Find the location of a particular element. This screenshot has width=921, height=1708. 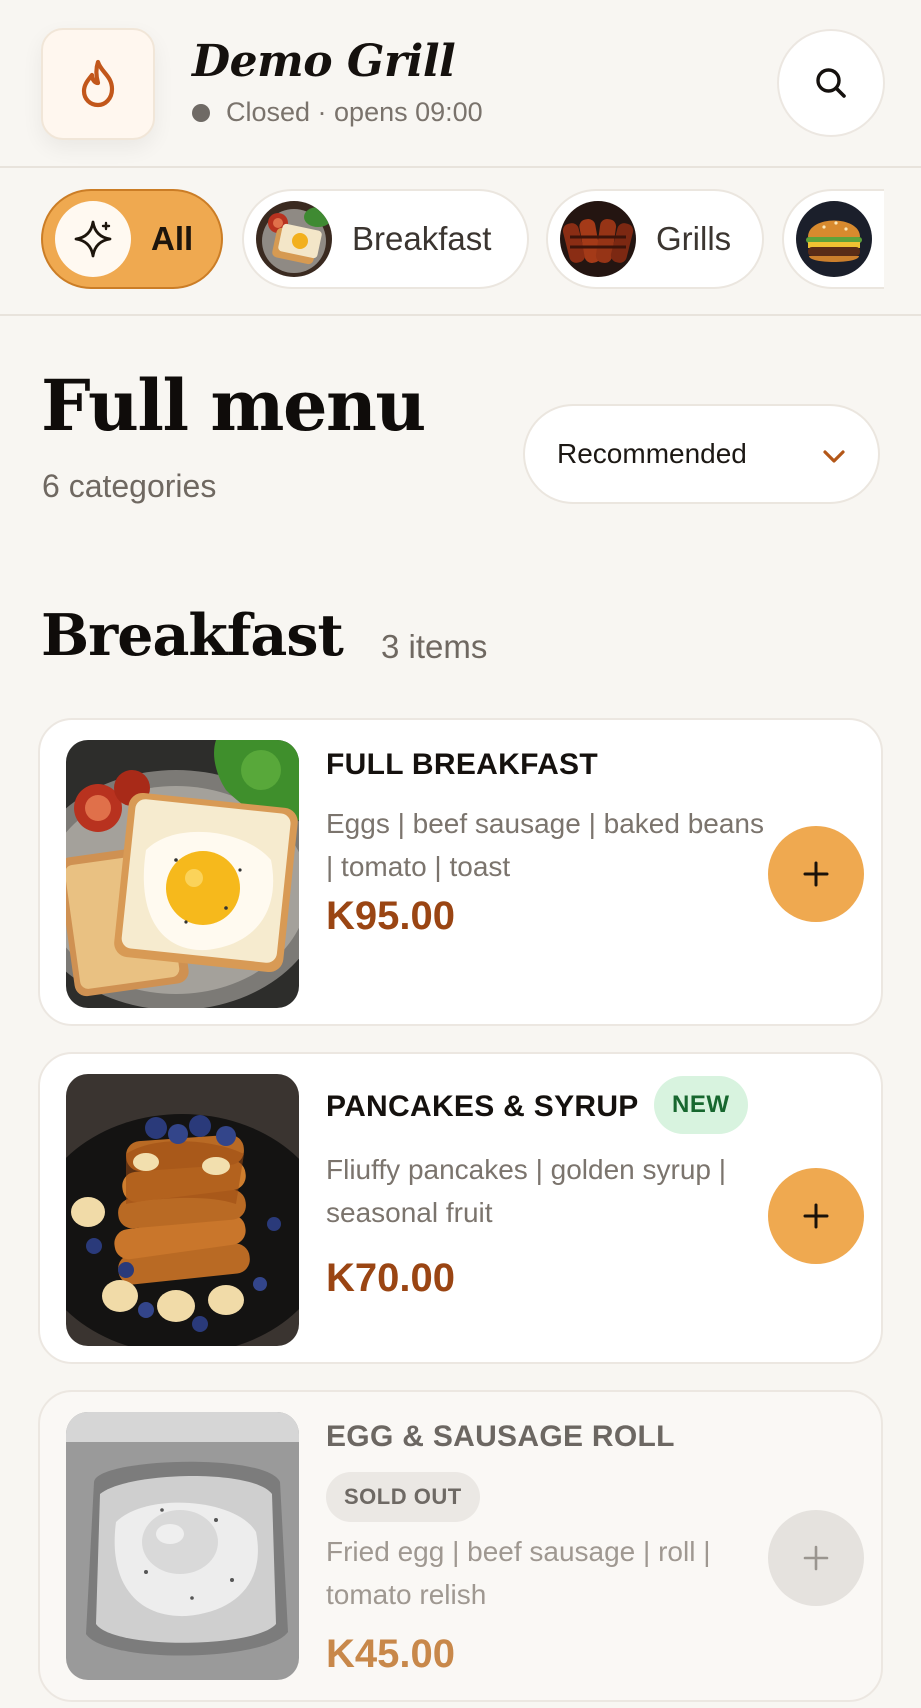

category-chip-burgers is located at coordinates (833, 239).